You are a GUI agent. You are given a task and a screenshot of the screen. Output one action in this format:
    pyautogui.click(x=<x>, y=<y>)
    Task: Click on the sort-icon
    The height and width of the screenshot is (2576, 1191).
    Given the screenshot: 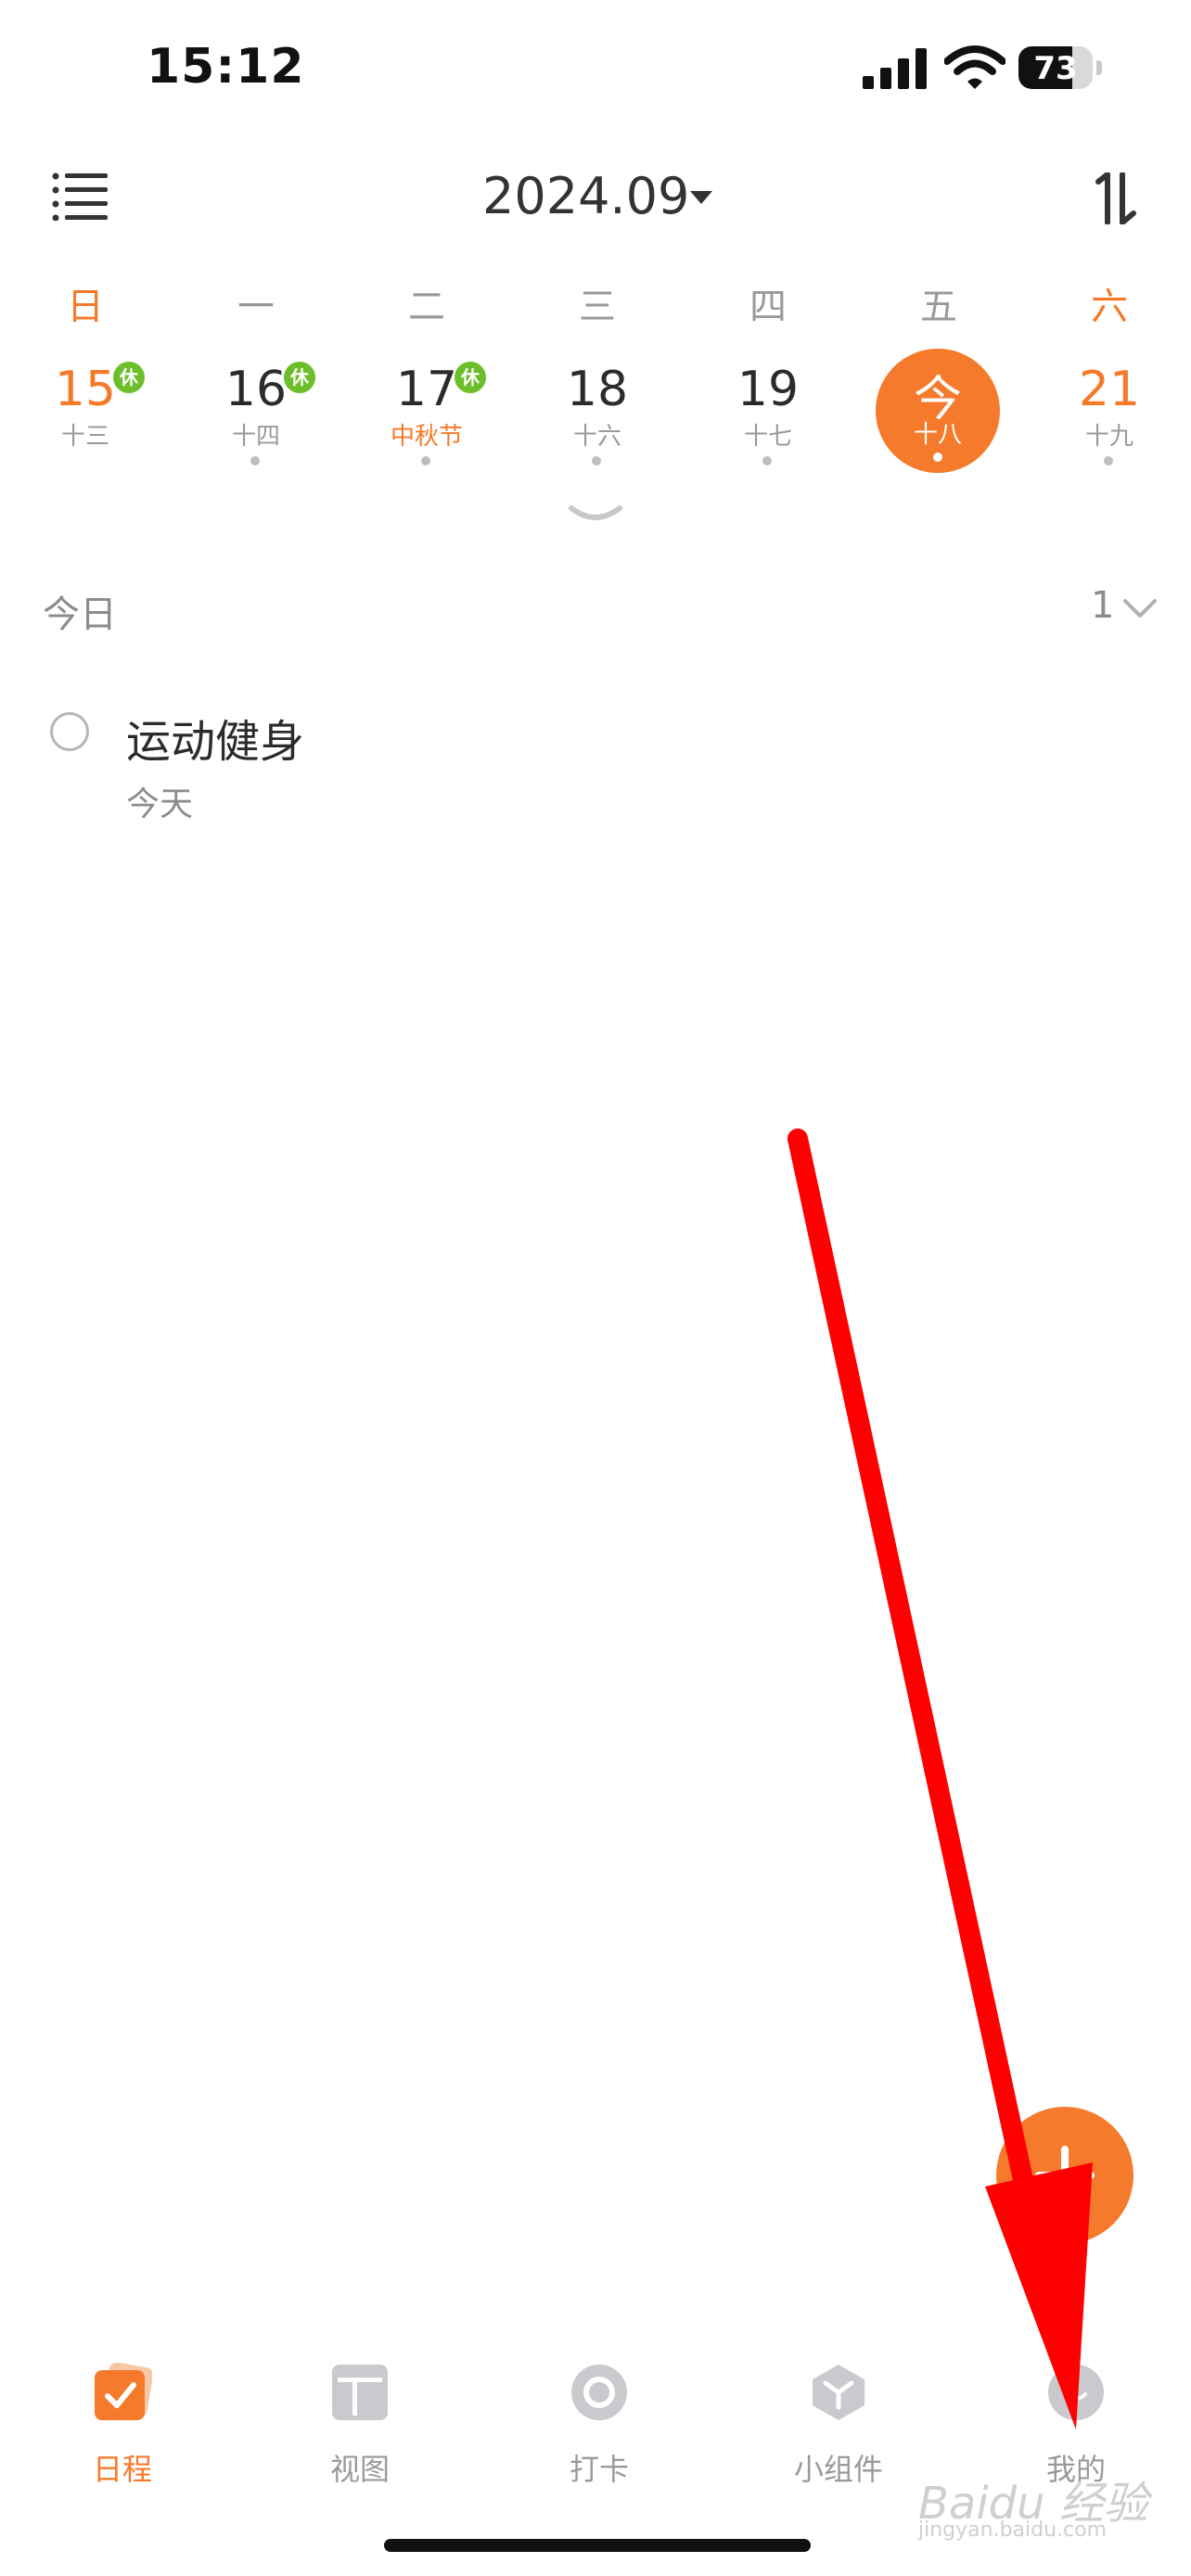 What is the action you would take?
    pyautogui.click(x=1116, y=198)
    